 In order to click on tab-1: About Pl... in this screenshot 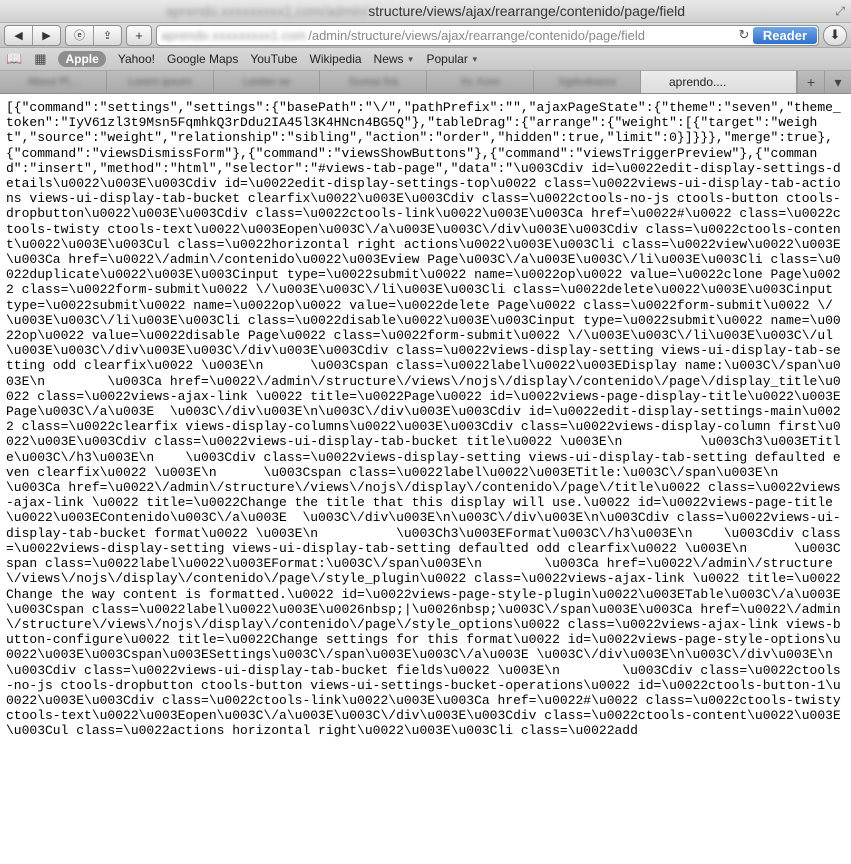, I will do `click(53, 82)`.